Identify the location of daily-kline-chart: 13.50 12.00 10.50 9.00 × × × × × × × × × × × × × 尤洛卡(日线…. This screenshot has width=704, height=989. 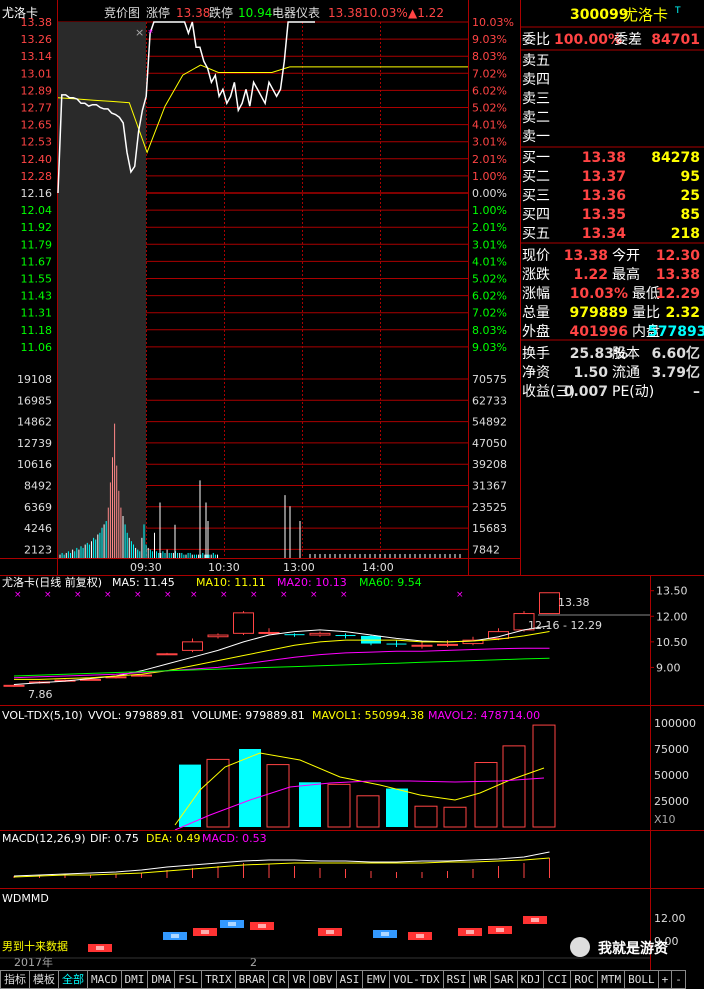
(352, 640).